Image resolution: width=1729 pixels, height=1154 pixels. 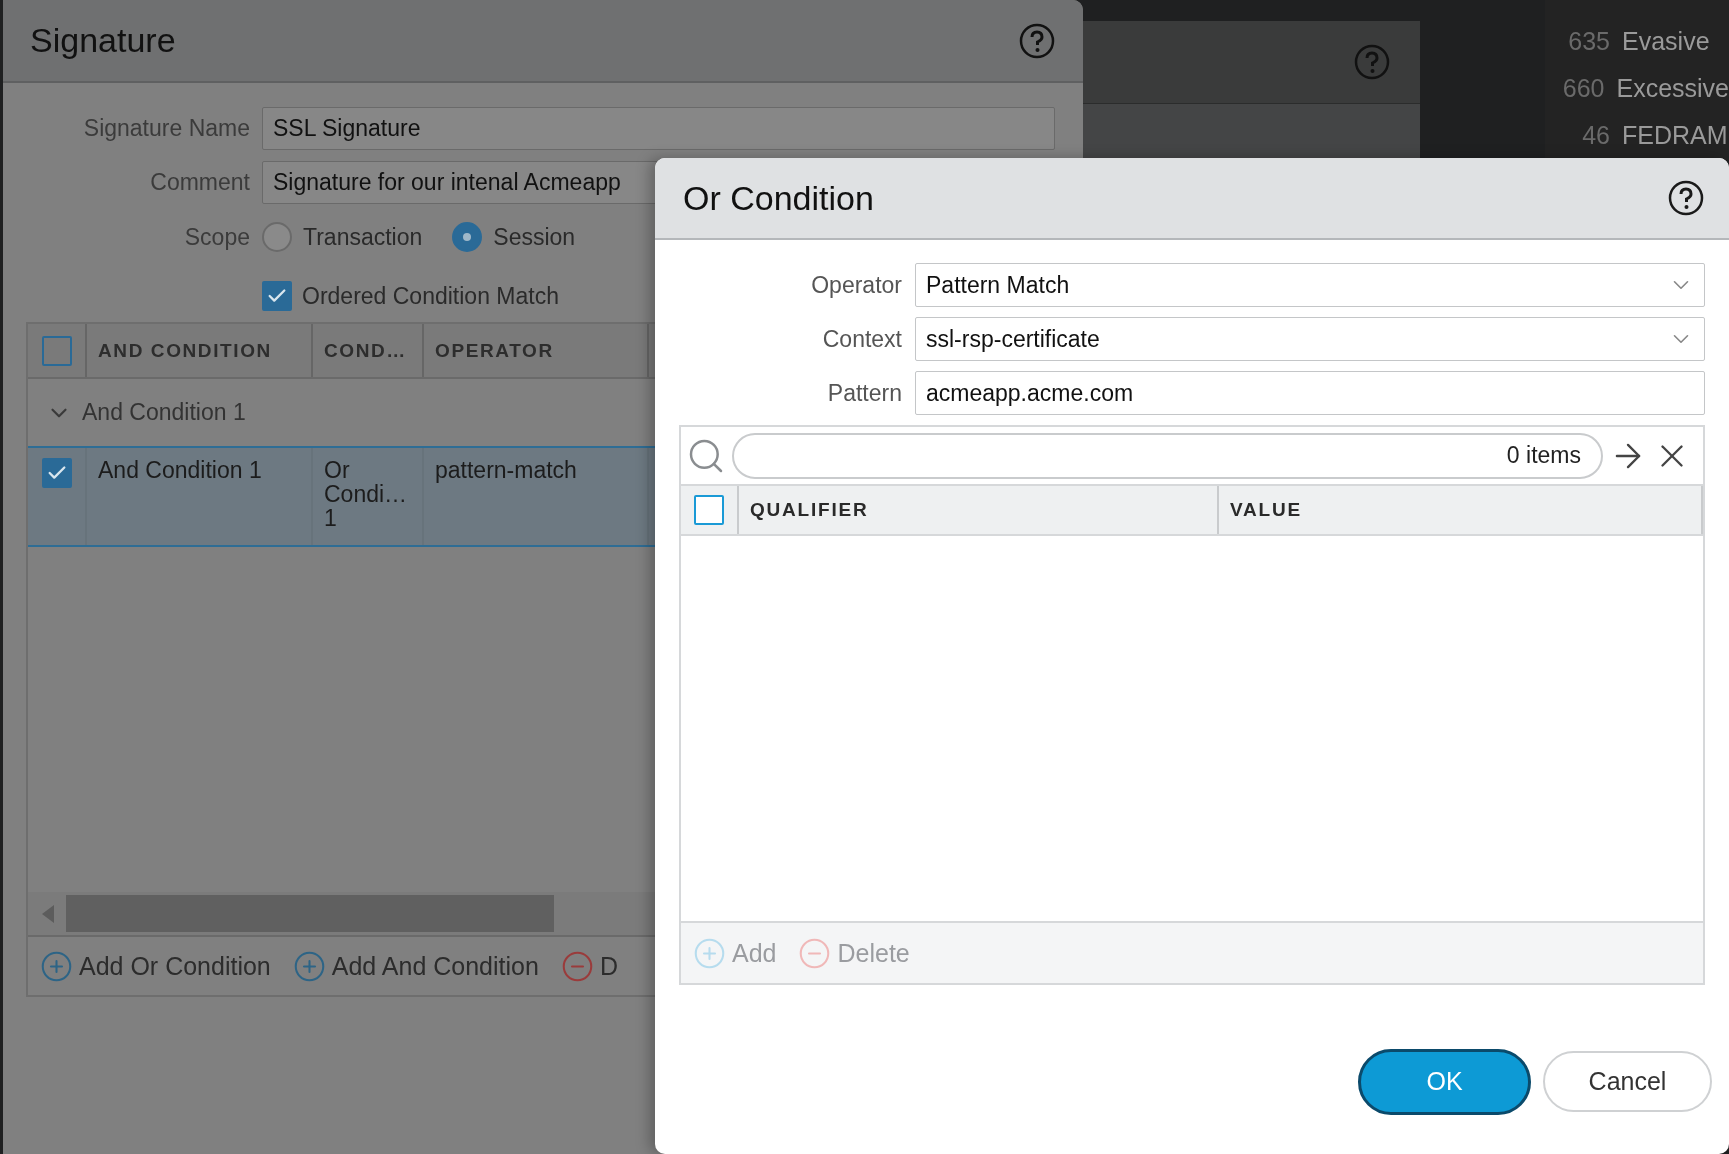 What do you see at coordinates (199, 182) in the screenshot?
I see `field-label: Comment` at bounding box center [199, 182].